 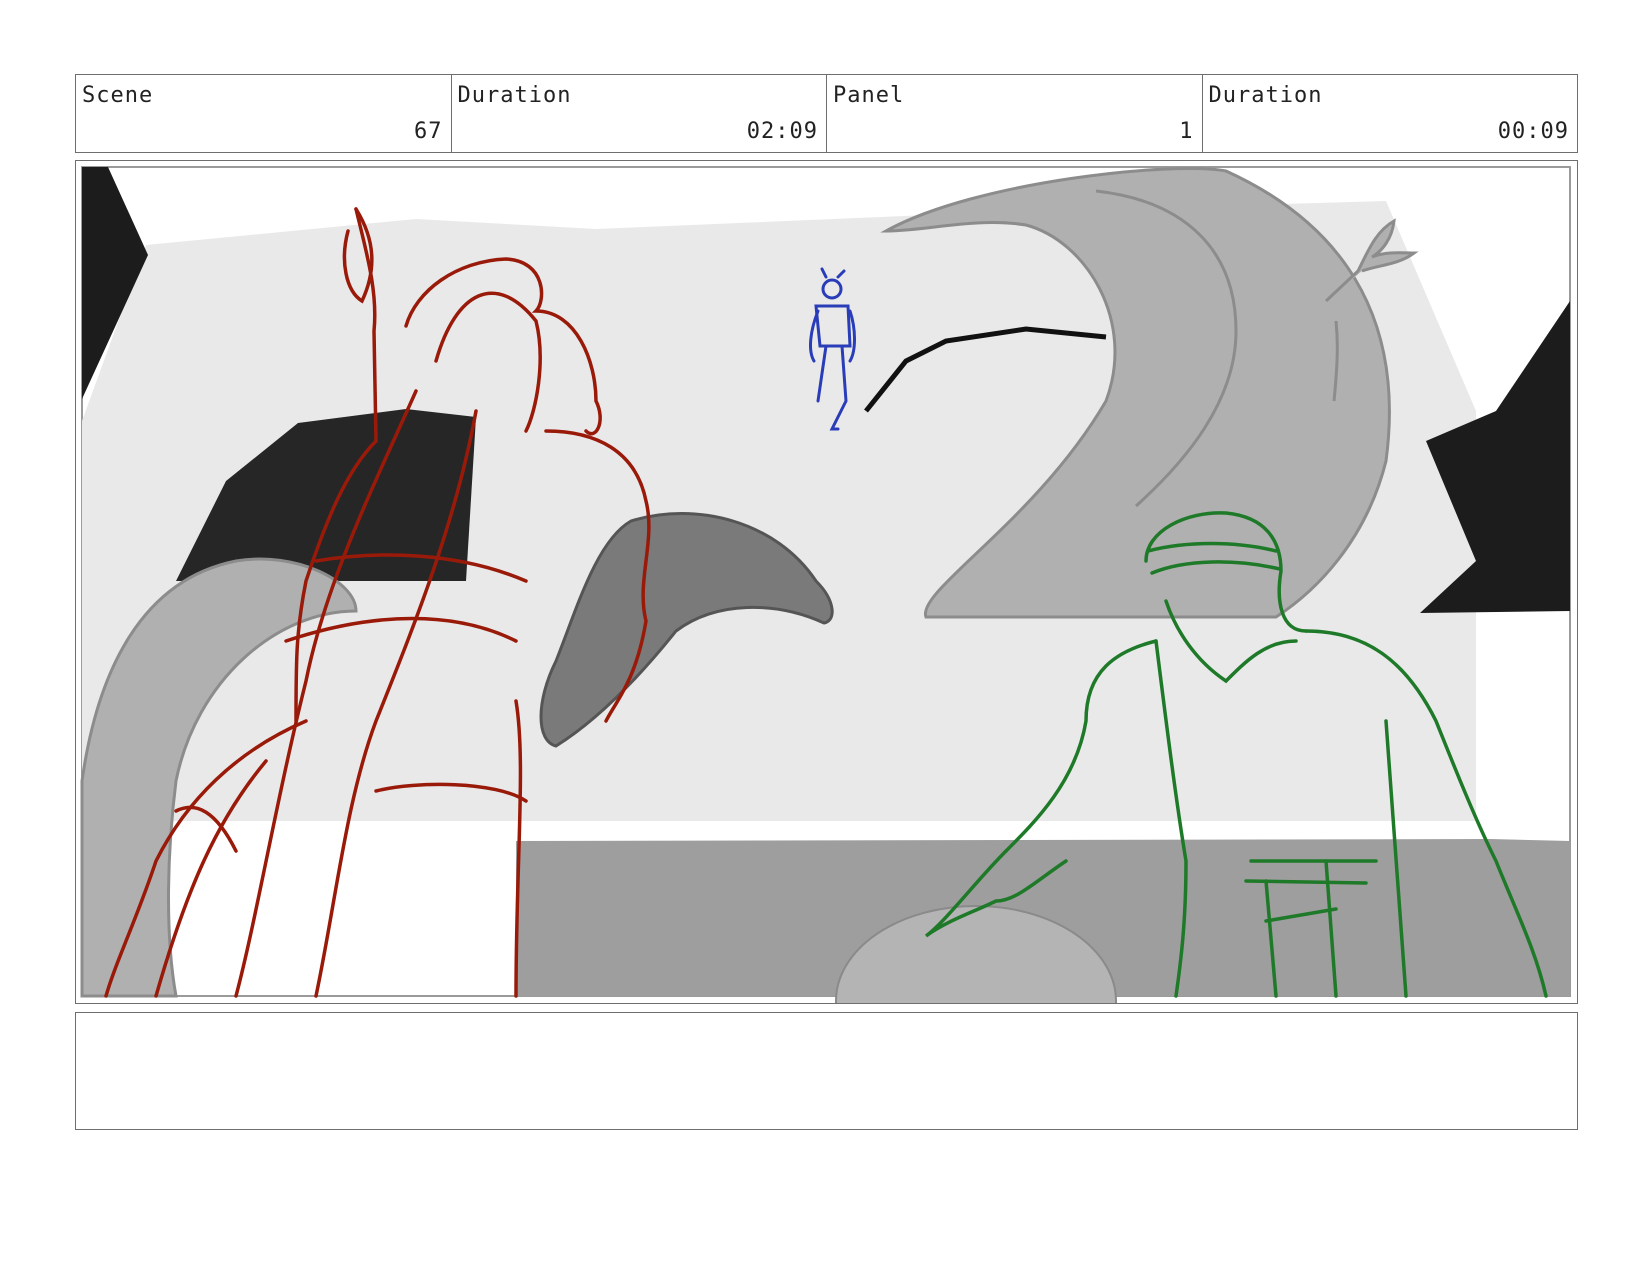 I want to click on panel-duration-value: 00:09, so click(x=1533, y=131).